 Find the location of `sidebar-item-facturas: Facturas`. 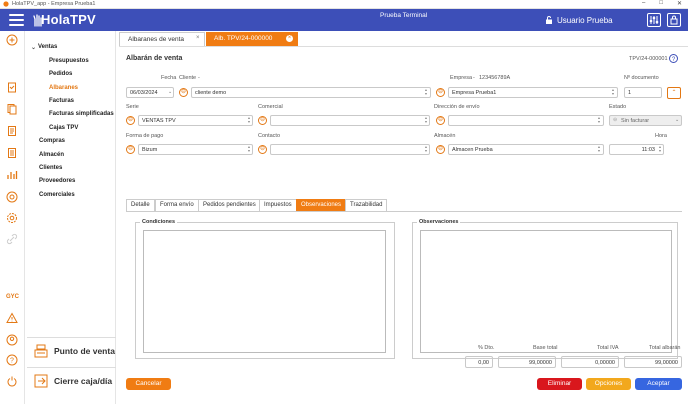

sidebar-item-facturas: Facturas is located at coordinates (61, 101).